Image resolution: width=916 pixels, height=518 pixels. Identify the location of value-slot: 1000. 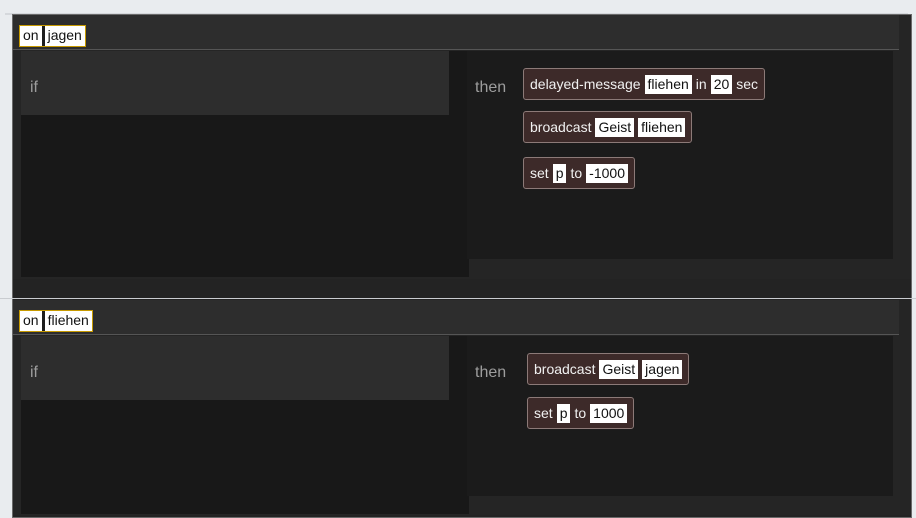
(609, 413).